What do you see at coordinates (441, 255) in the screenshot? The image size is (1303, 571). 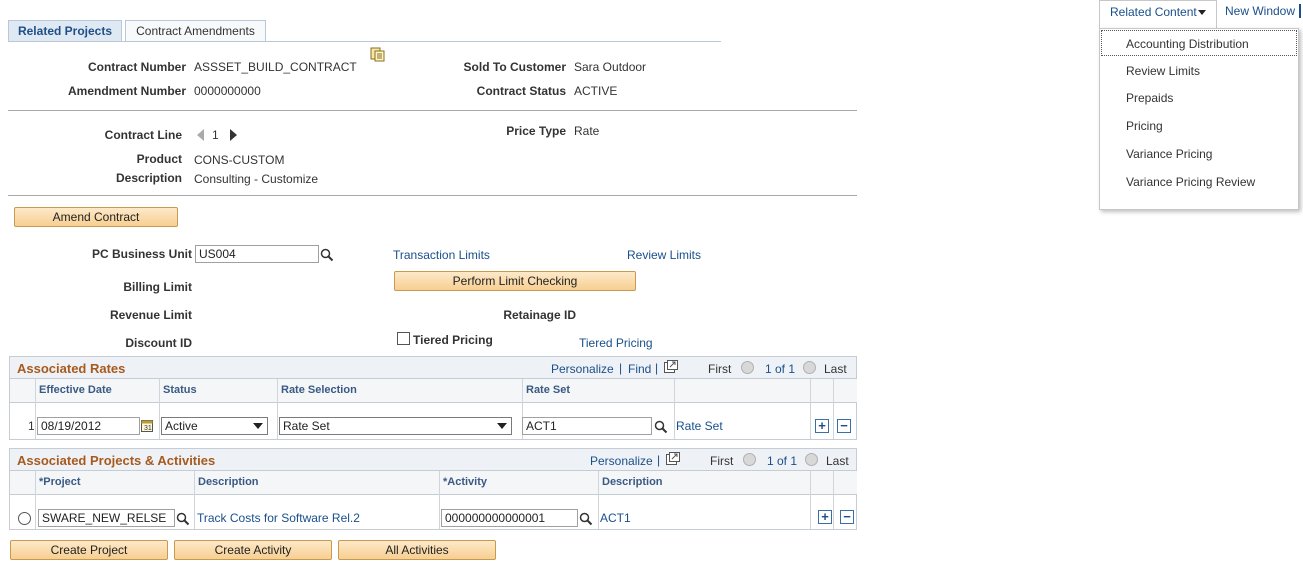 I see `transaction-limits-link: Transaction Limits` at bounding box center [441, 255].